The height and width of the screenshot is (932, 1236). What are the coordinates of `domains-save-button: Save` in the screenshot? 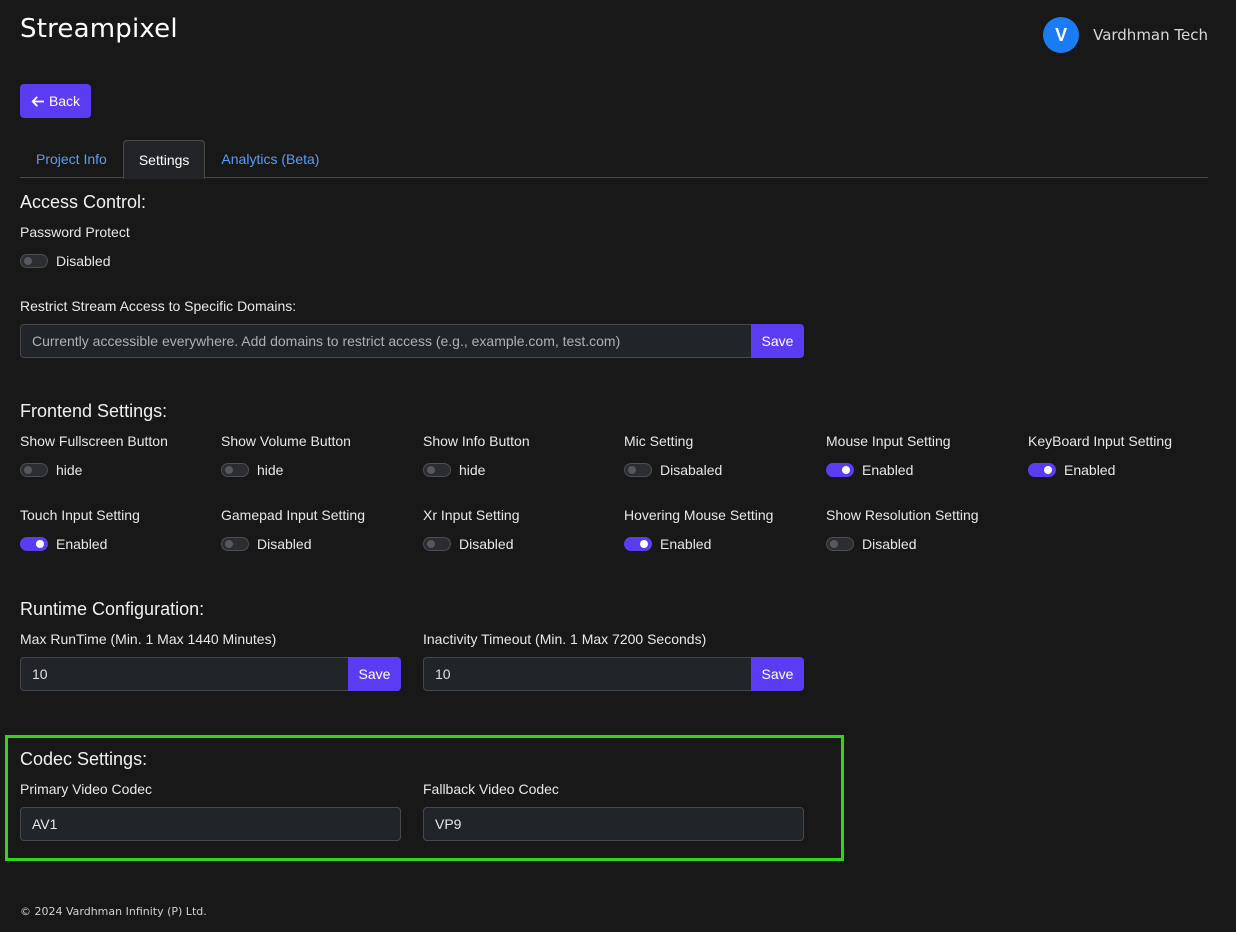 It's located at (777, 341).